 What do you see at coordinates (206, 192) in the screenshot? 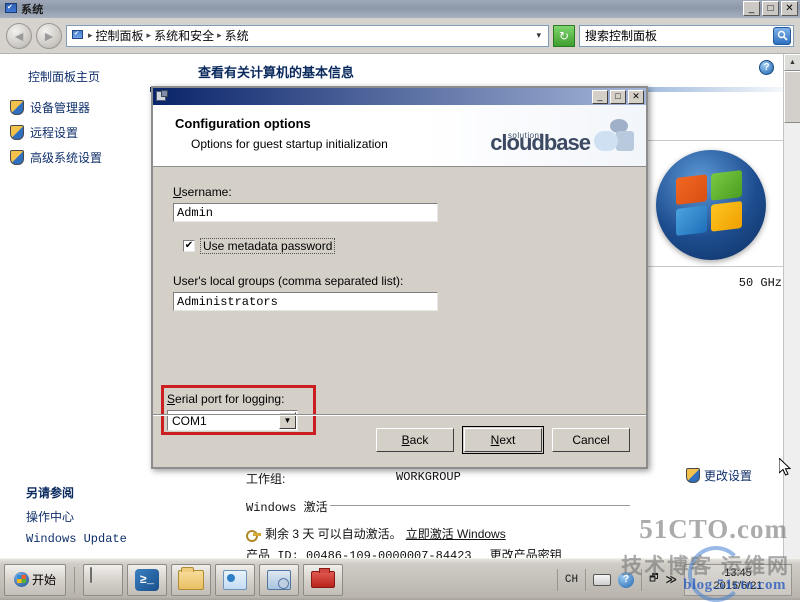
I see `username-label-rest: sername:` at bounding box center [206, 192].